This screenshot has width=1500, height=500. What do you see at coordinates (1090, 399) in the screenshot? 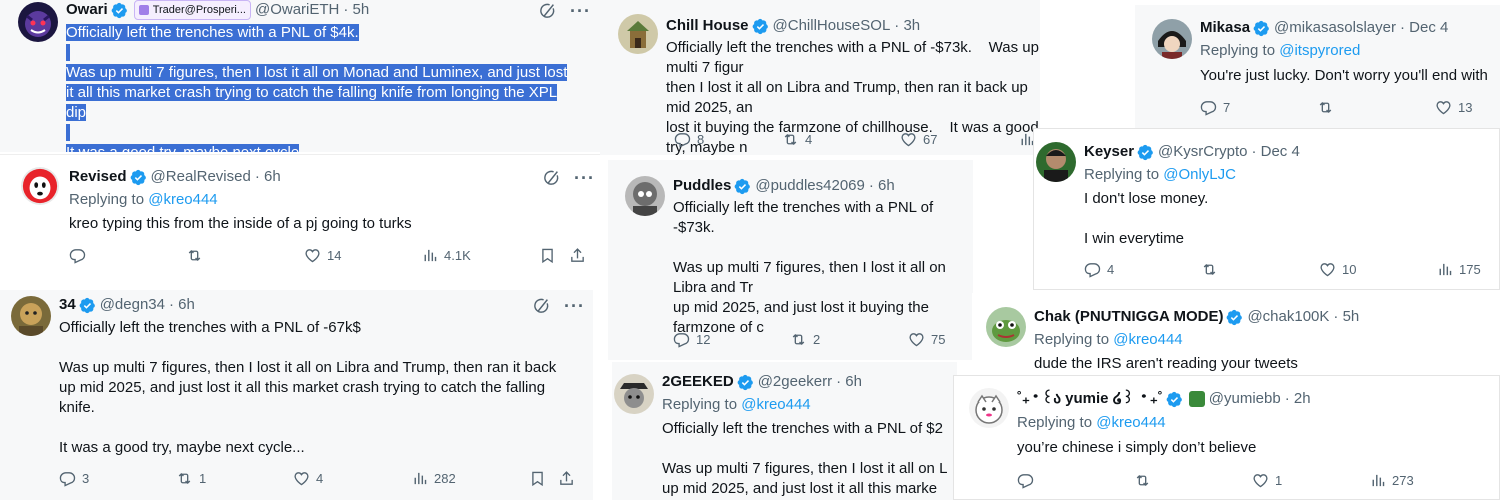
I see `display-name: ˚₊‧꒰ა yumie ໒꒱ ‧₊˚` at bounding box center [1090, 399].